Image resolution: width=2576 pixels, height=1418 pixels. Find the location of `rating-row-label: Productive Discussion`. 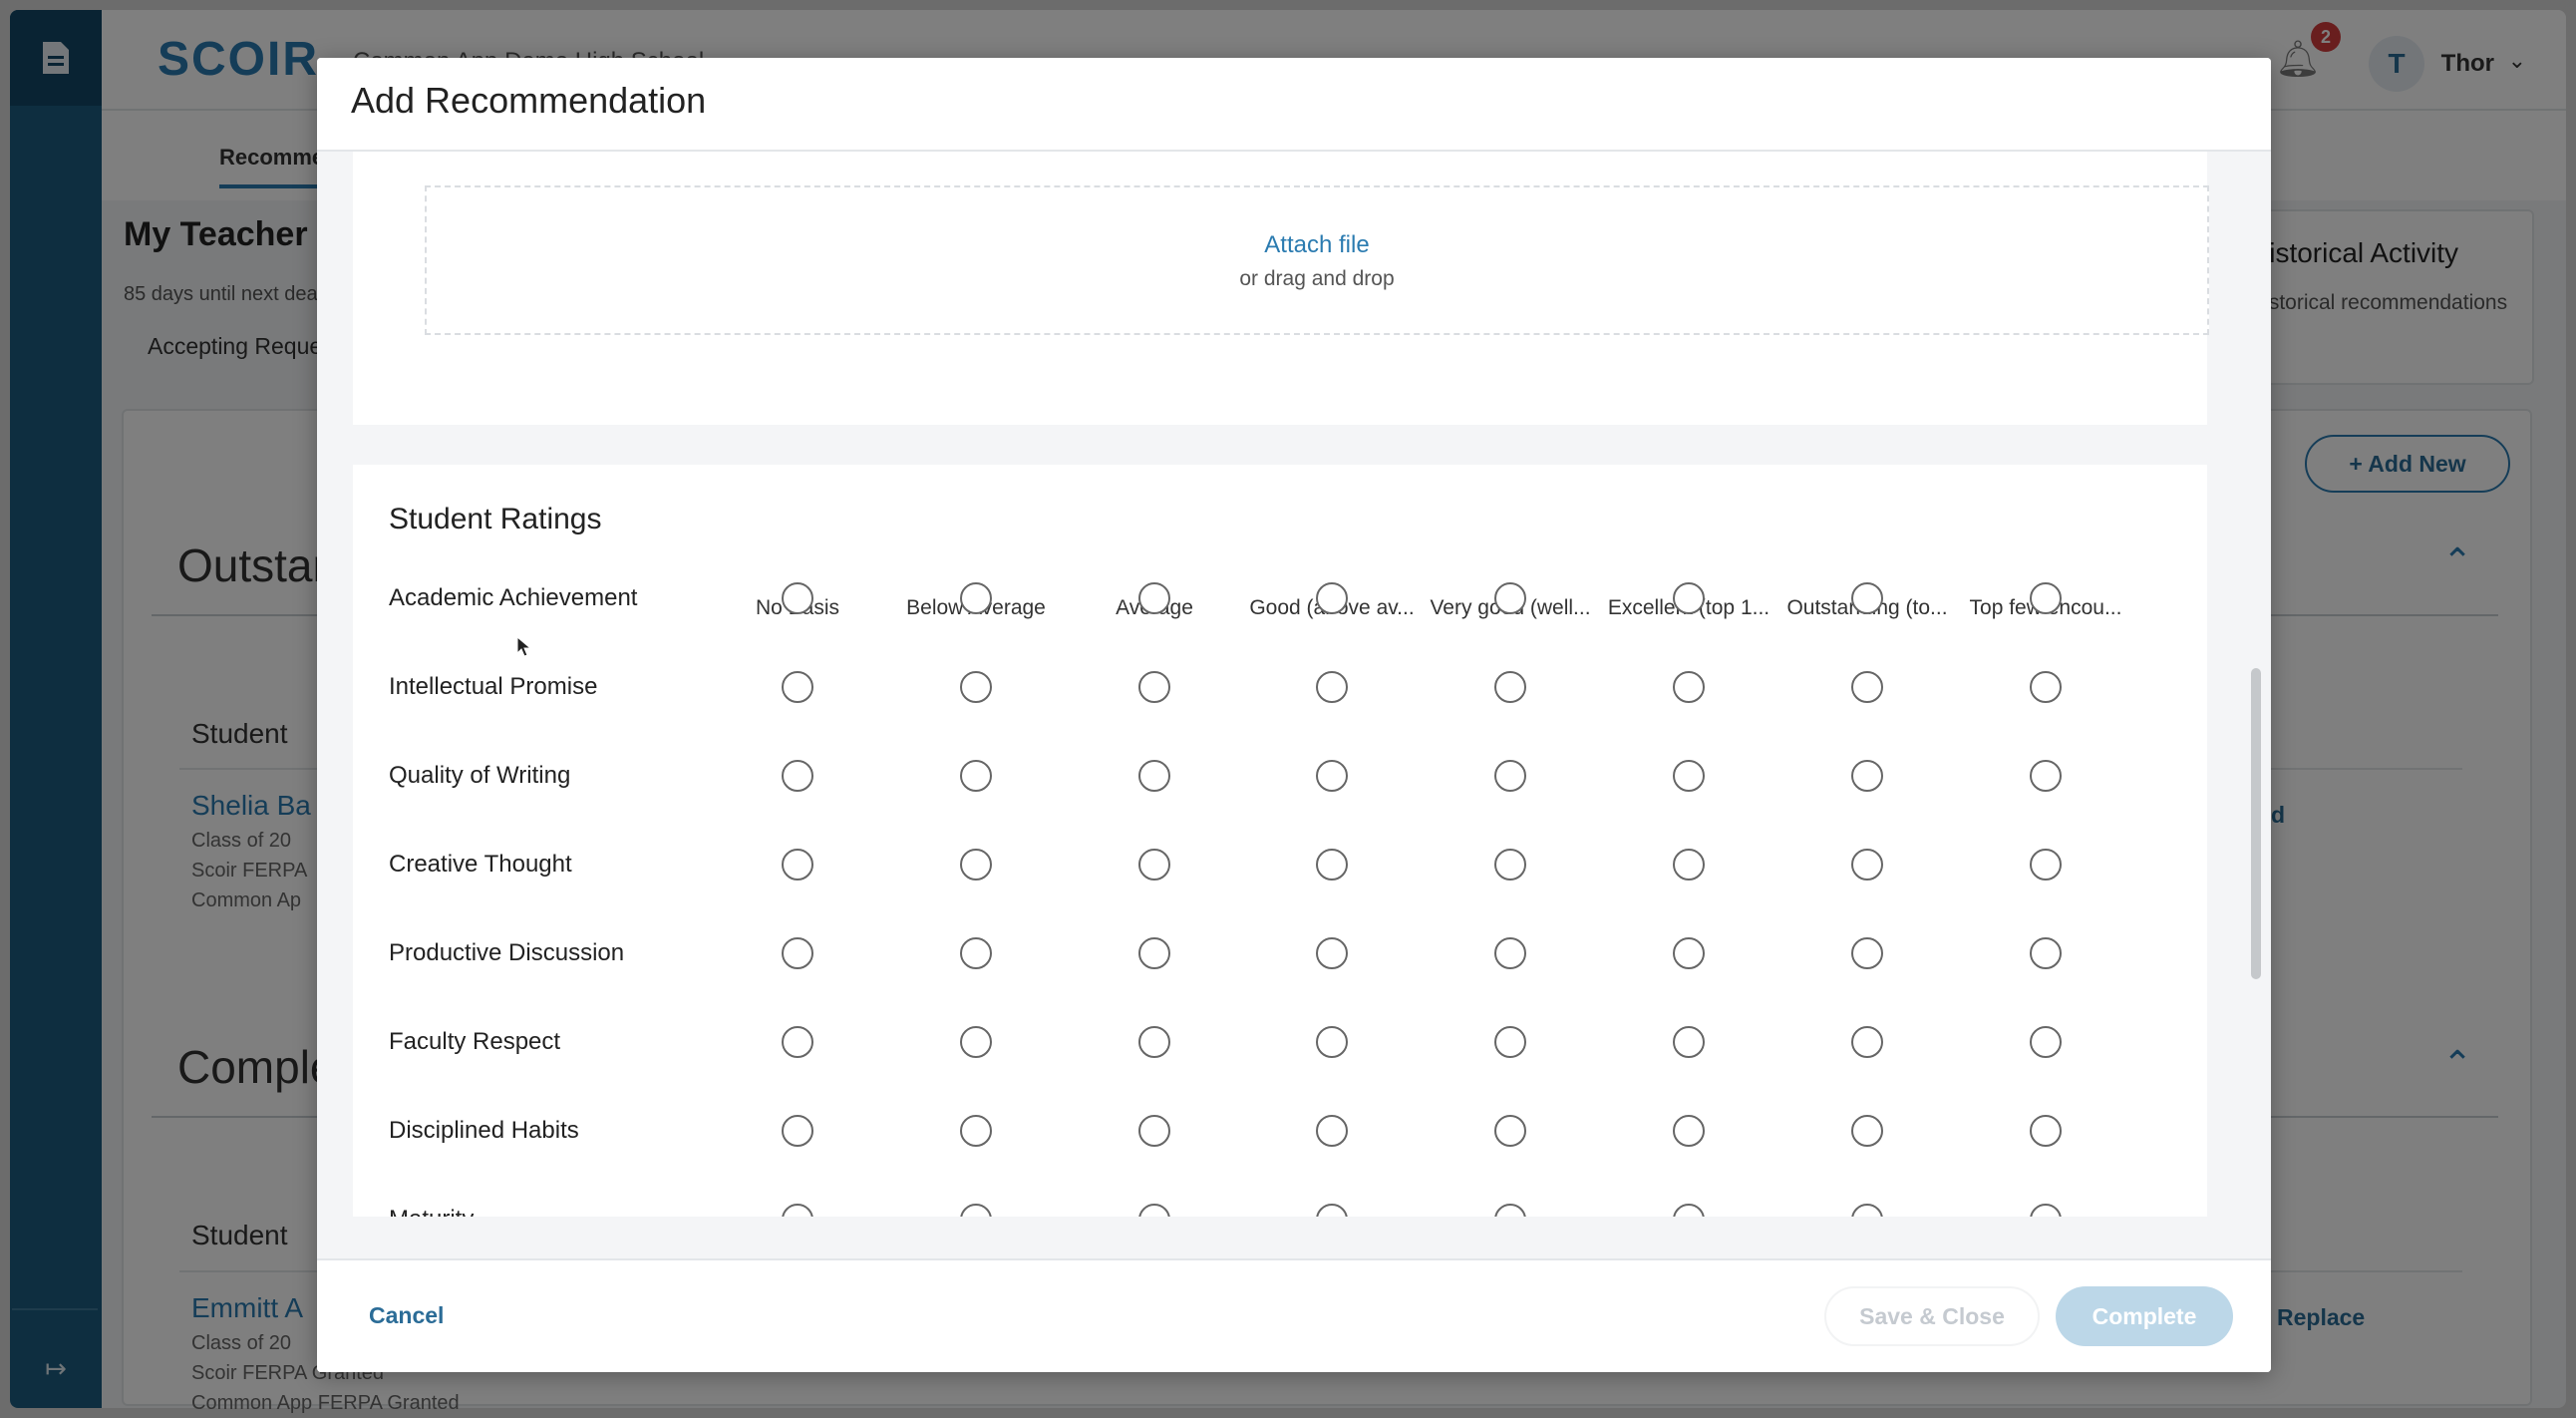

rating-row-label: Productive Discussion is located at coordinates (507, 952).